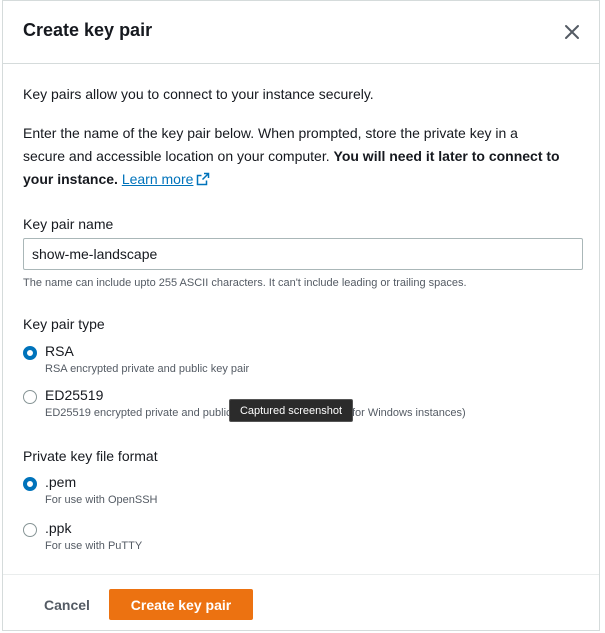 Image resolution: width=605 pixels, height=633 pixels. I want to click on radio-pem, so click(30, 484).